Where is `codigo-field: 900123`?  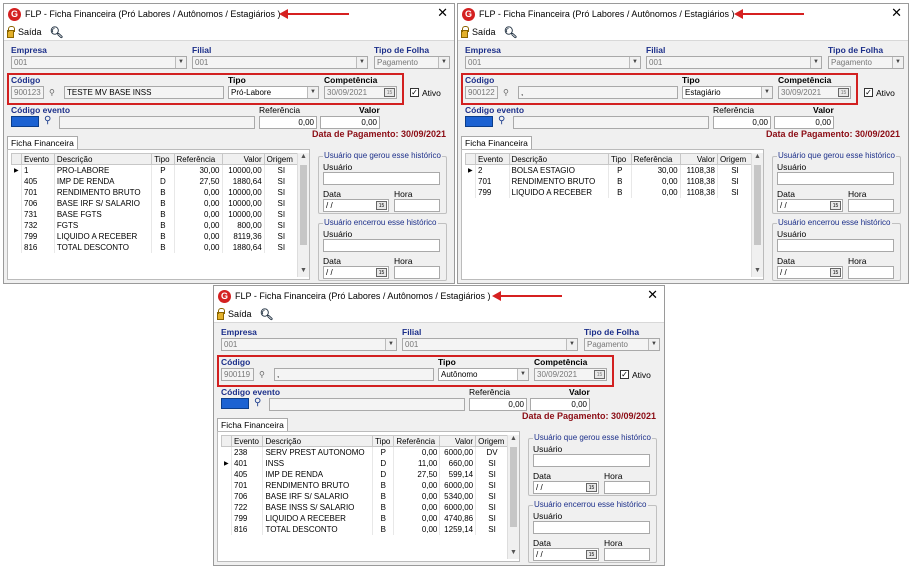 codigo-field: 900123 is located at coordinates (27, 92).